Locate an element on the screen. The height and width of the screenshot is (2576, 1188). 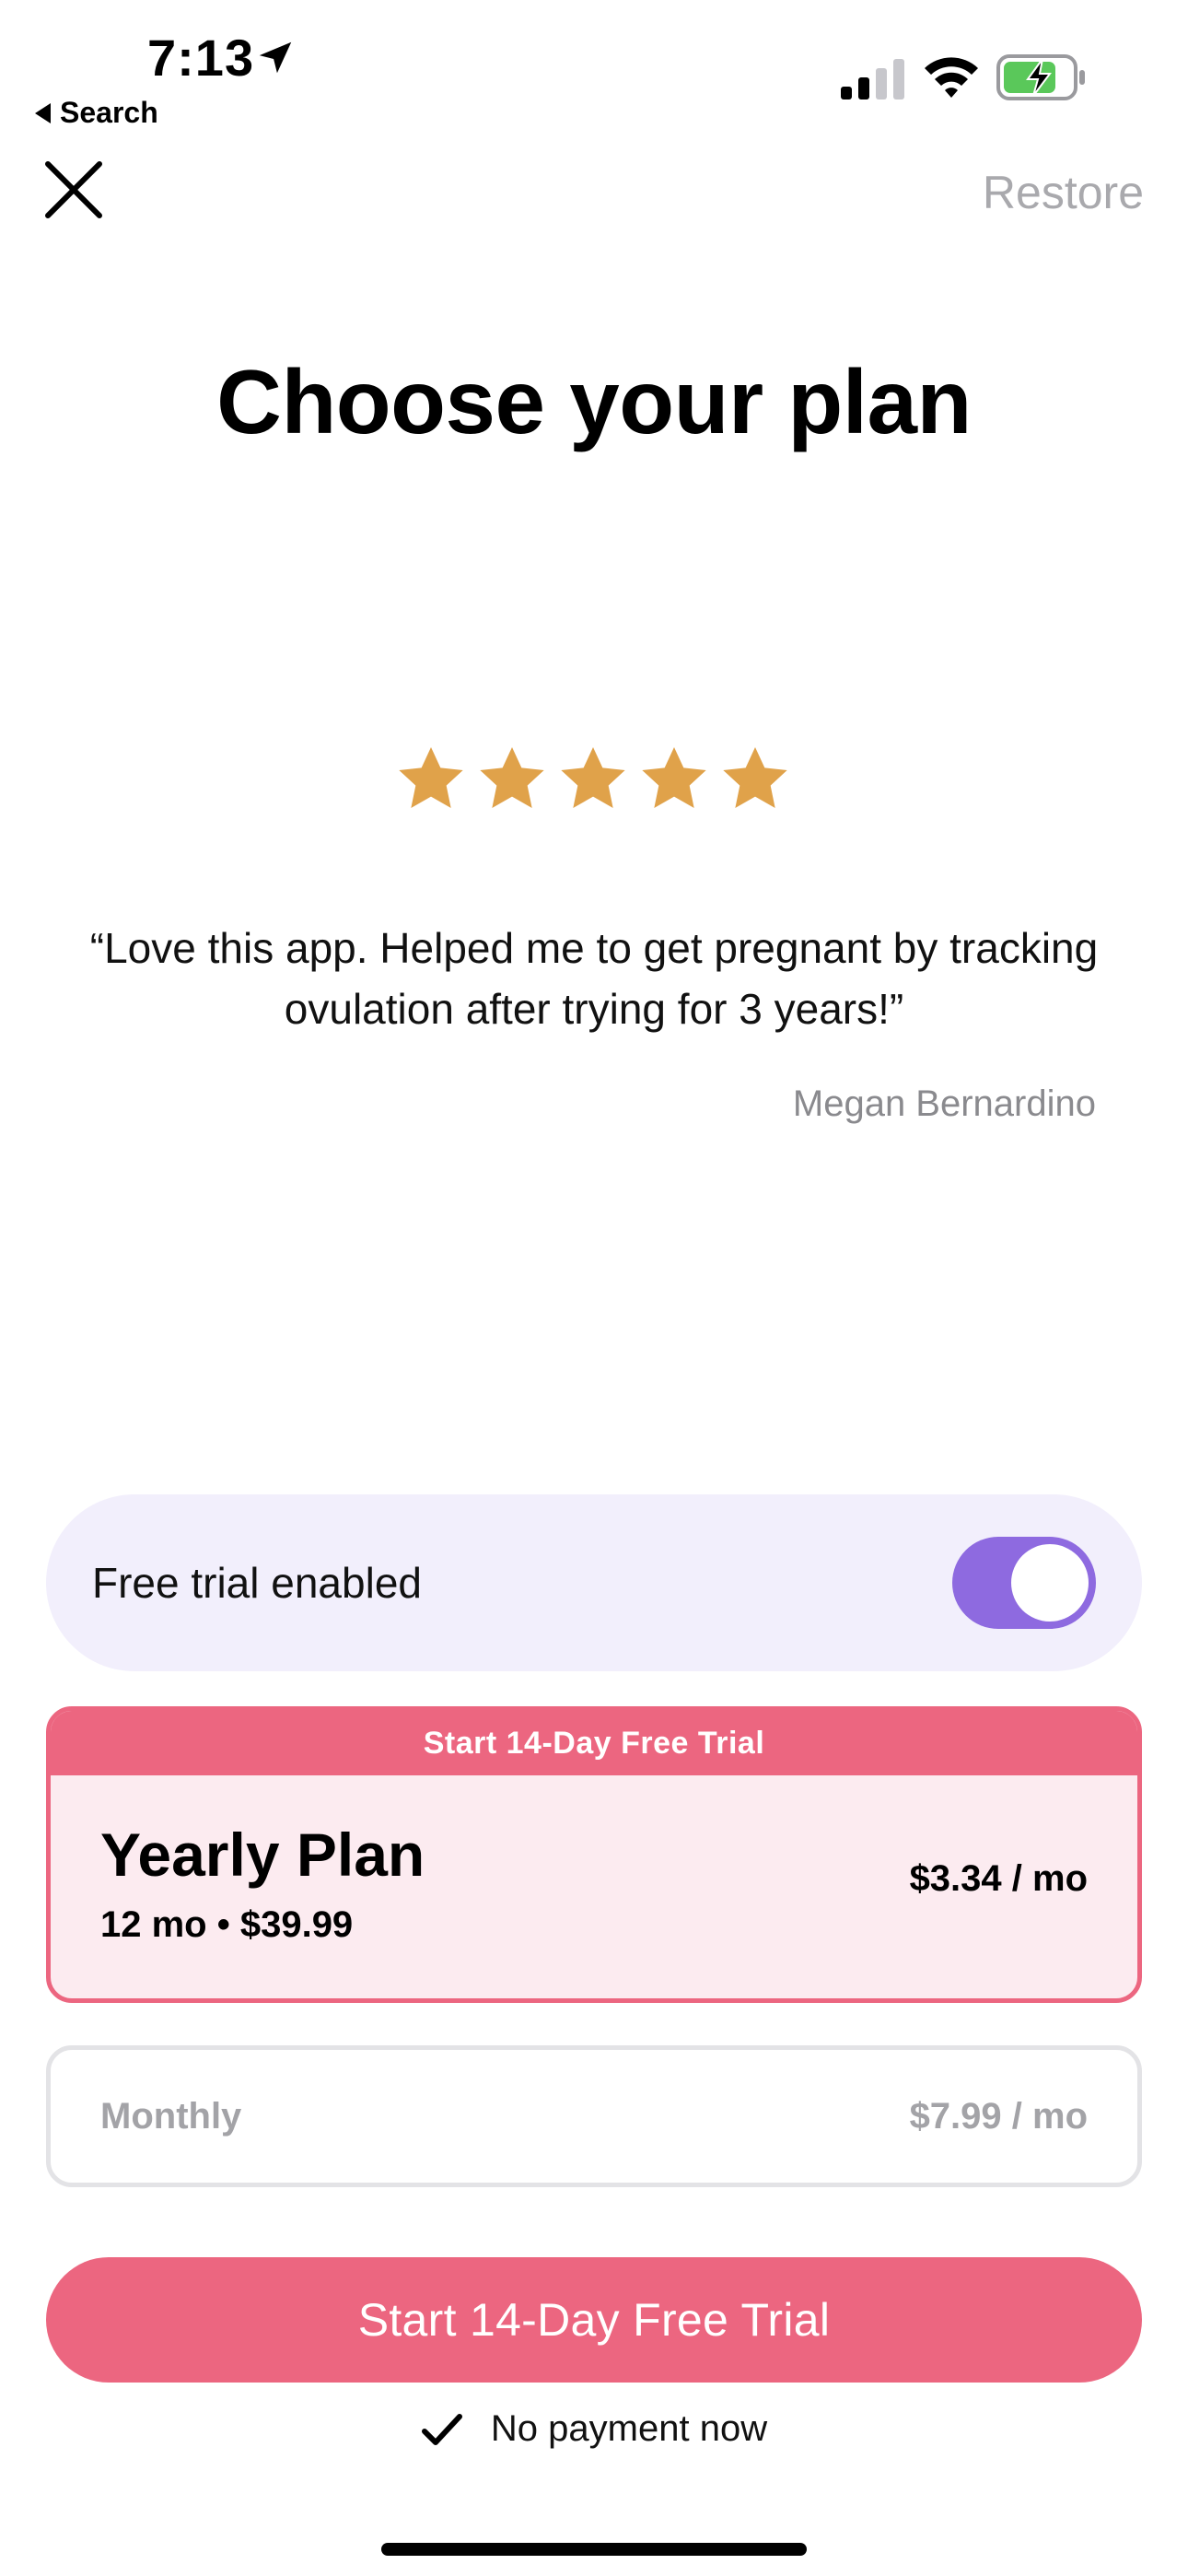
restore-button: Restore is located at coordinates (1063, 192).